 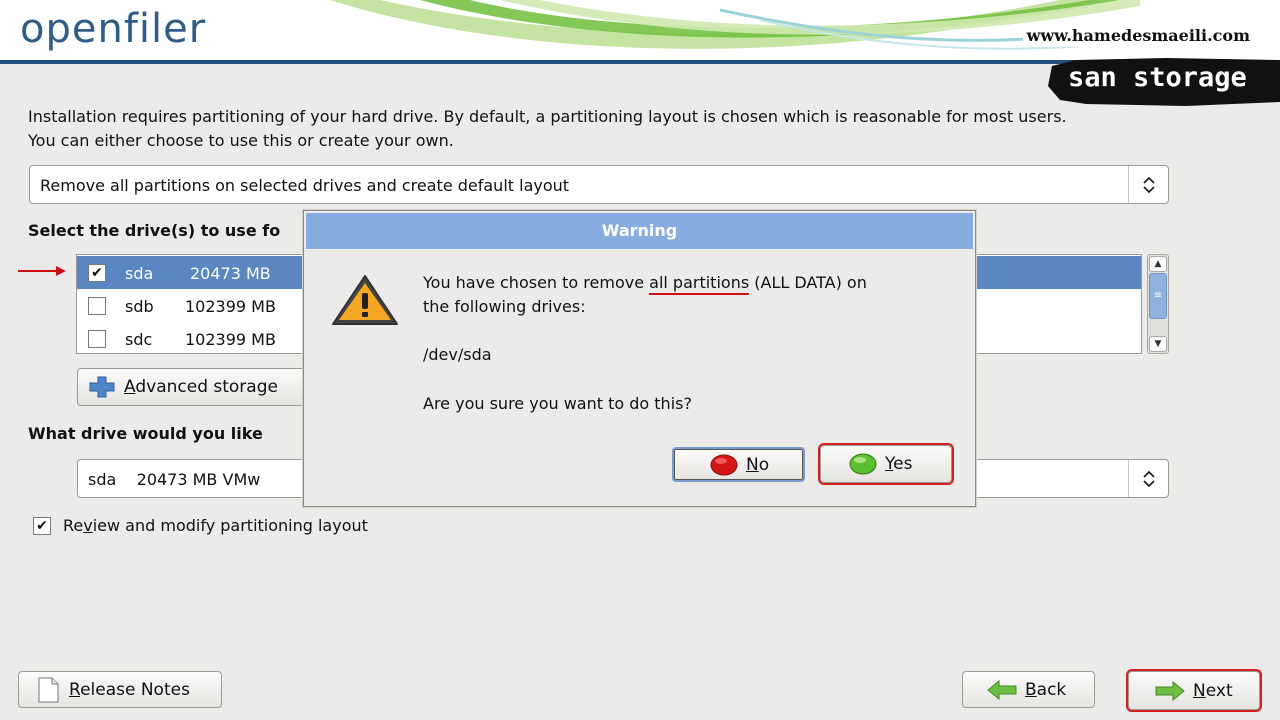 What do you see at coordinates (230, 273) in the screenshot?
I see `drive-size: 20473 MB` at bounding box center [230, 273].